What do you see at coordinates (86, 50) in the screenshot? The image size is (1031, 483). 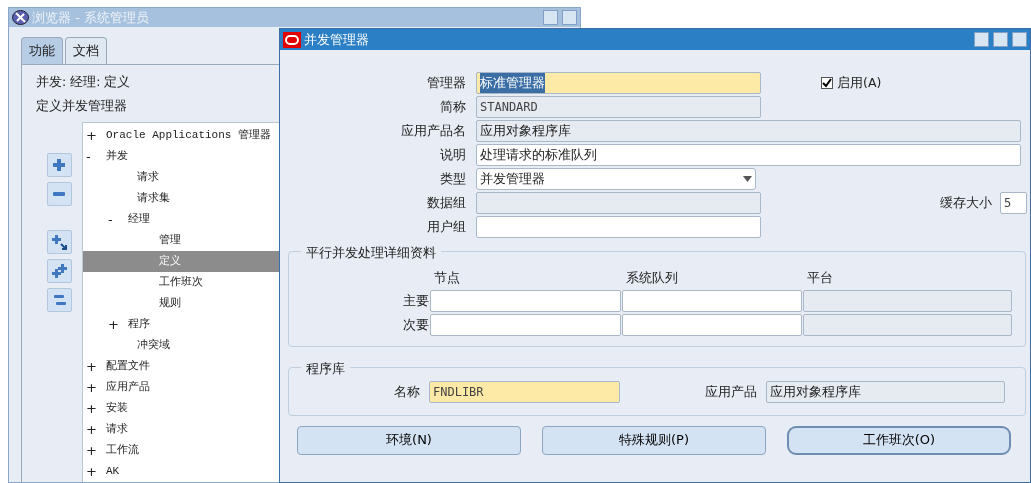 I see `tab: 文档` at bounding box center [86, 50].